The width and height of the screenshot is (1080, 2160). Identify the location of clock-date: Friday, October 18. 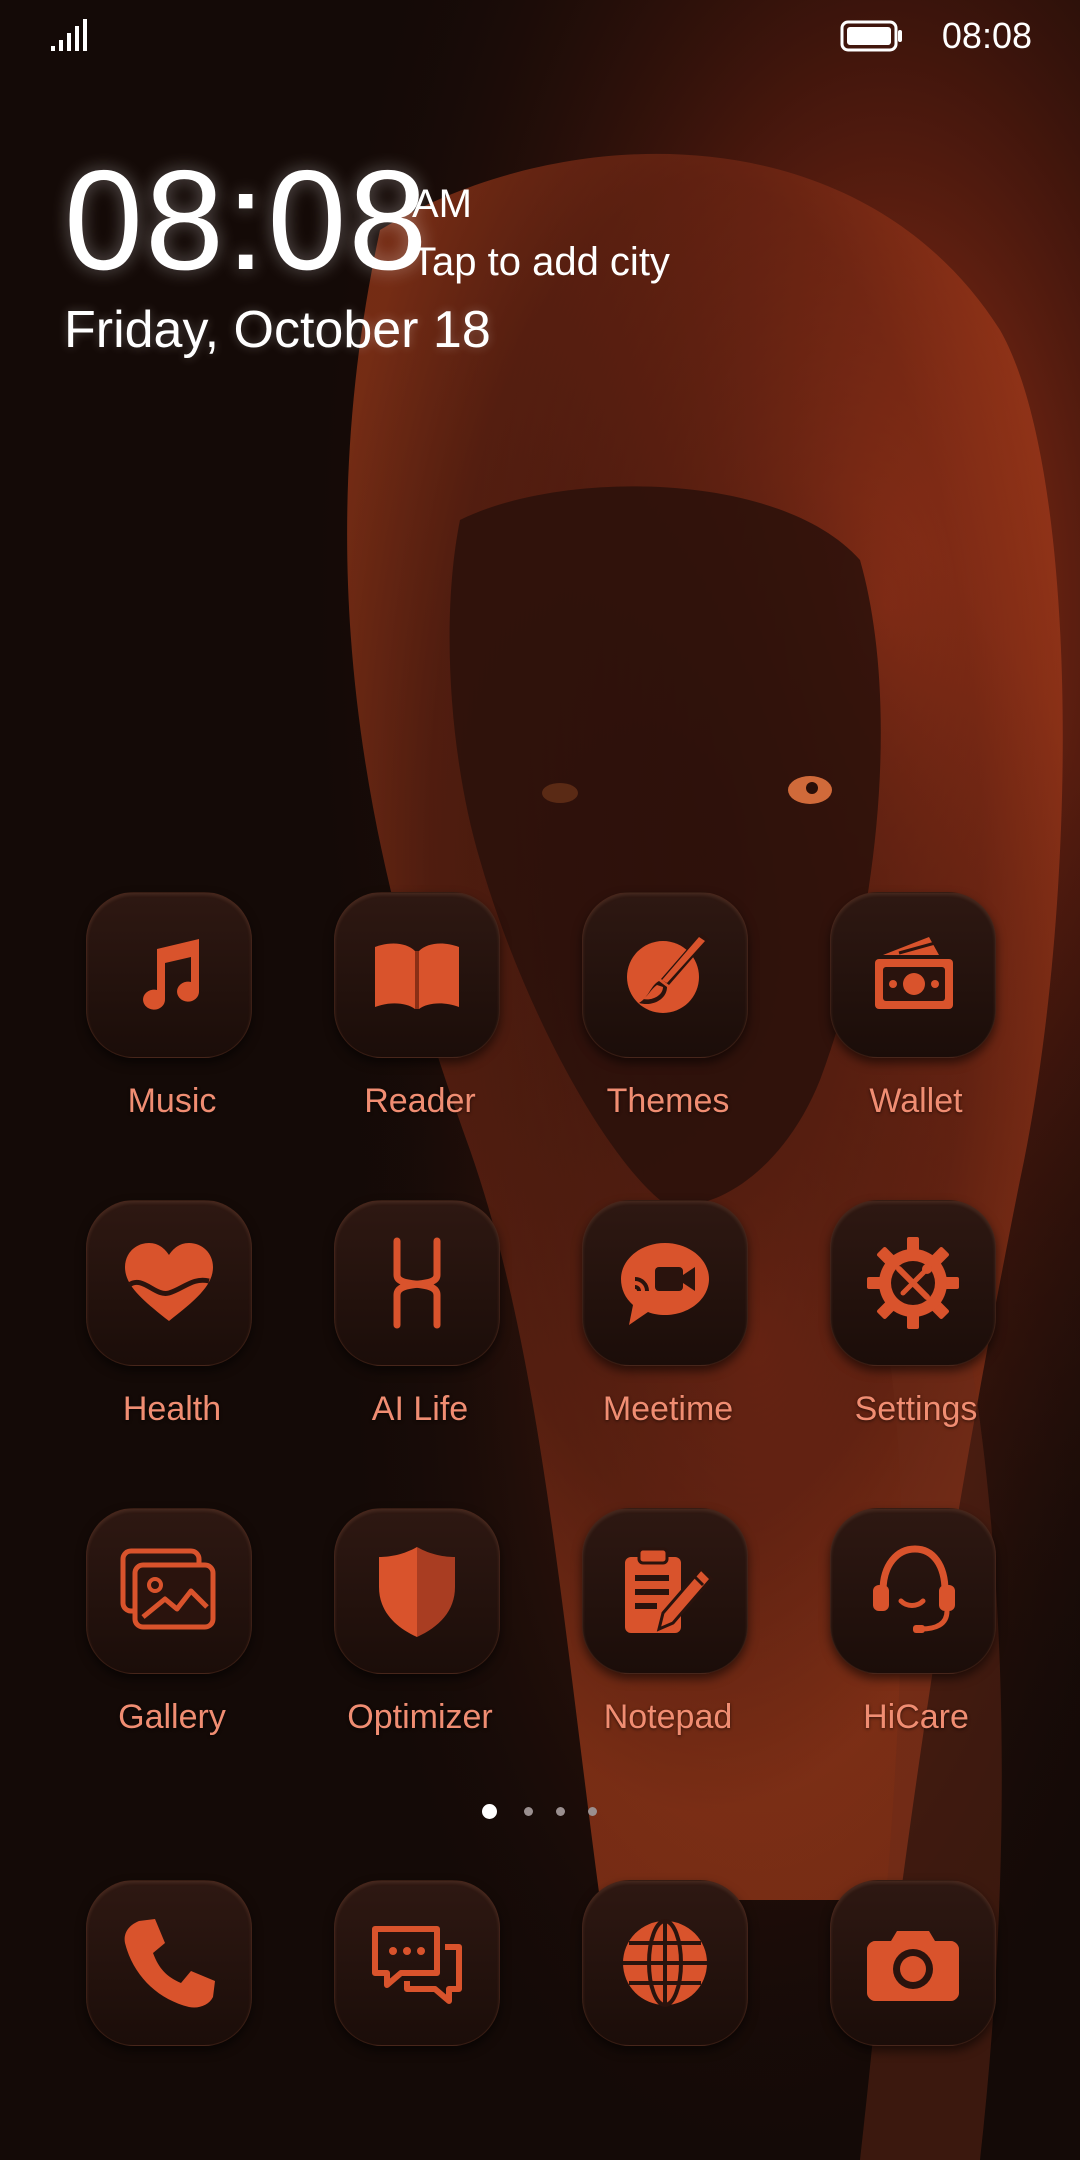
(277, 330).